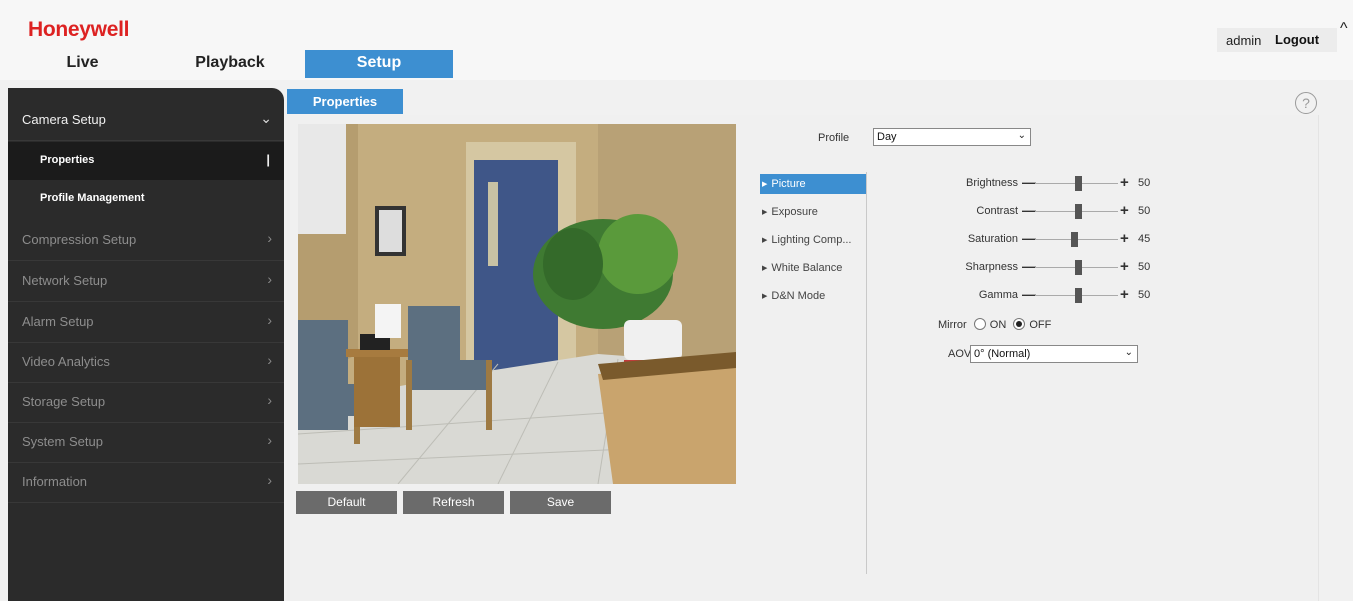  Describe the element at coordinates (992, 183) in the screenshot. I see `slider-label: Brightness` at that location.